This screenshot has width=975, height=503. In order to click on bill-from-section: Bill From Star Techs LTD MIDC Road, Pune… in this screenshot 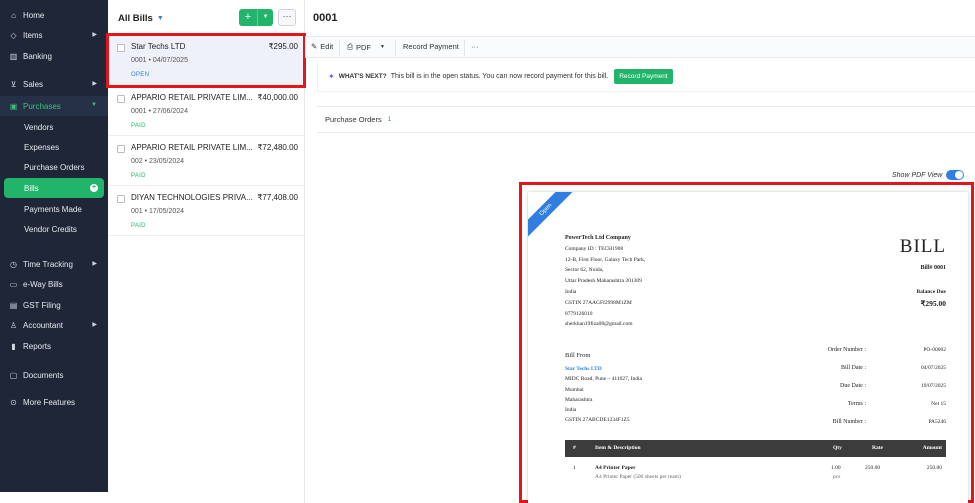, I will do `click(603, 388)`.